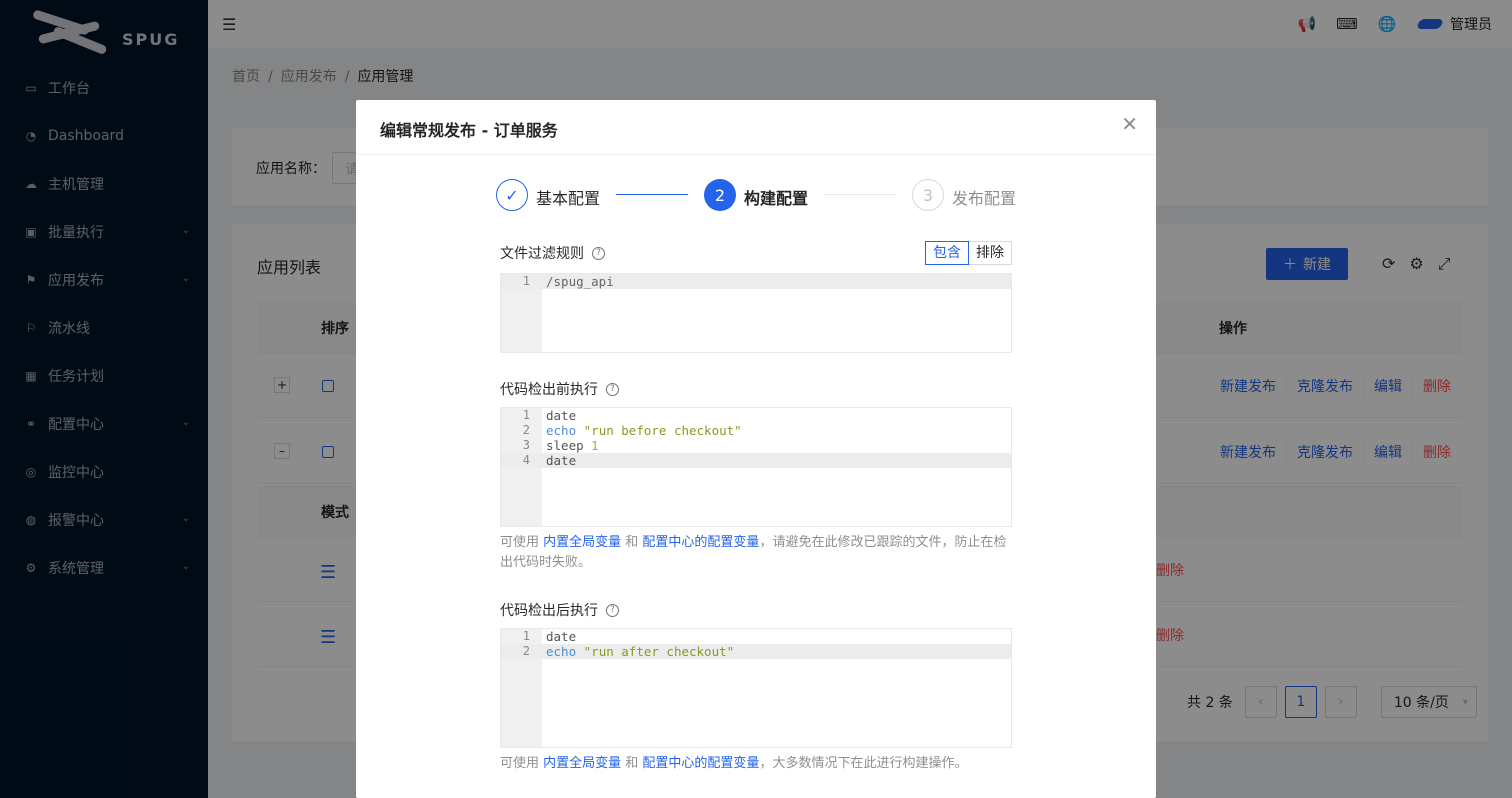  I want to click on include-button: 包含, so click(947, 253).